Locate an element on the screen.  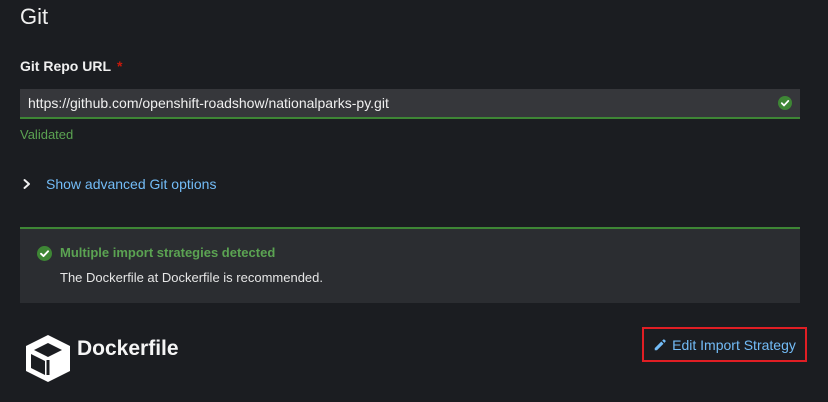
git-repo-url-label-text: Git Repo URL is located at coordinates (65, 66).